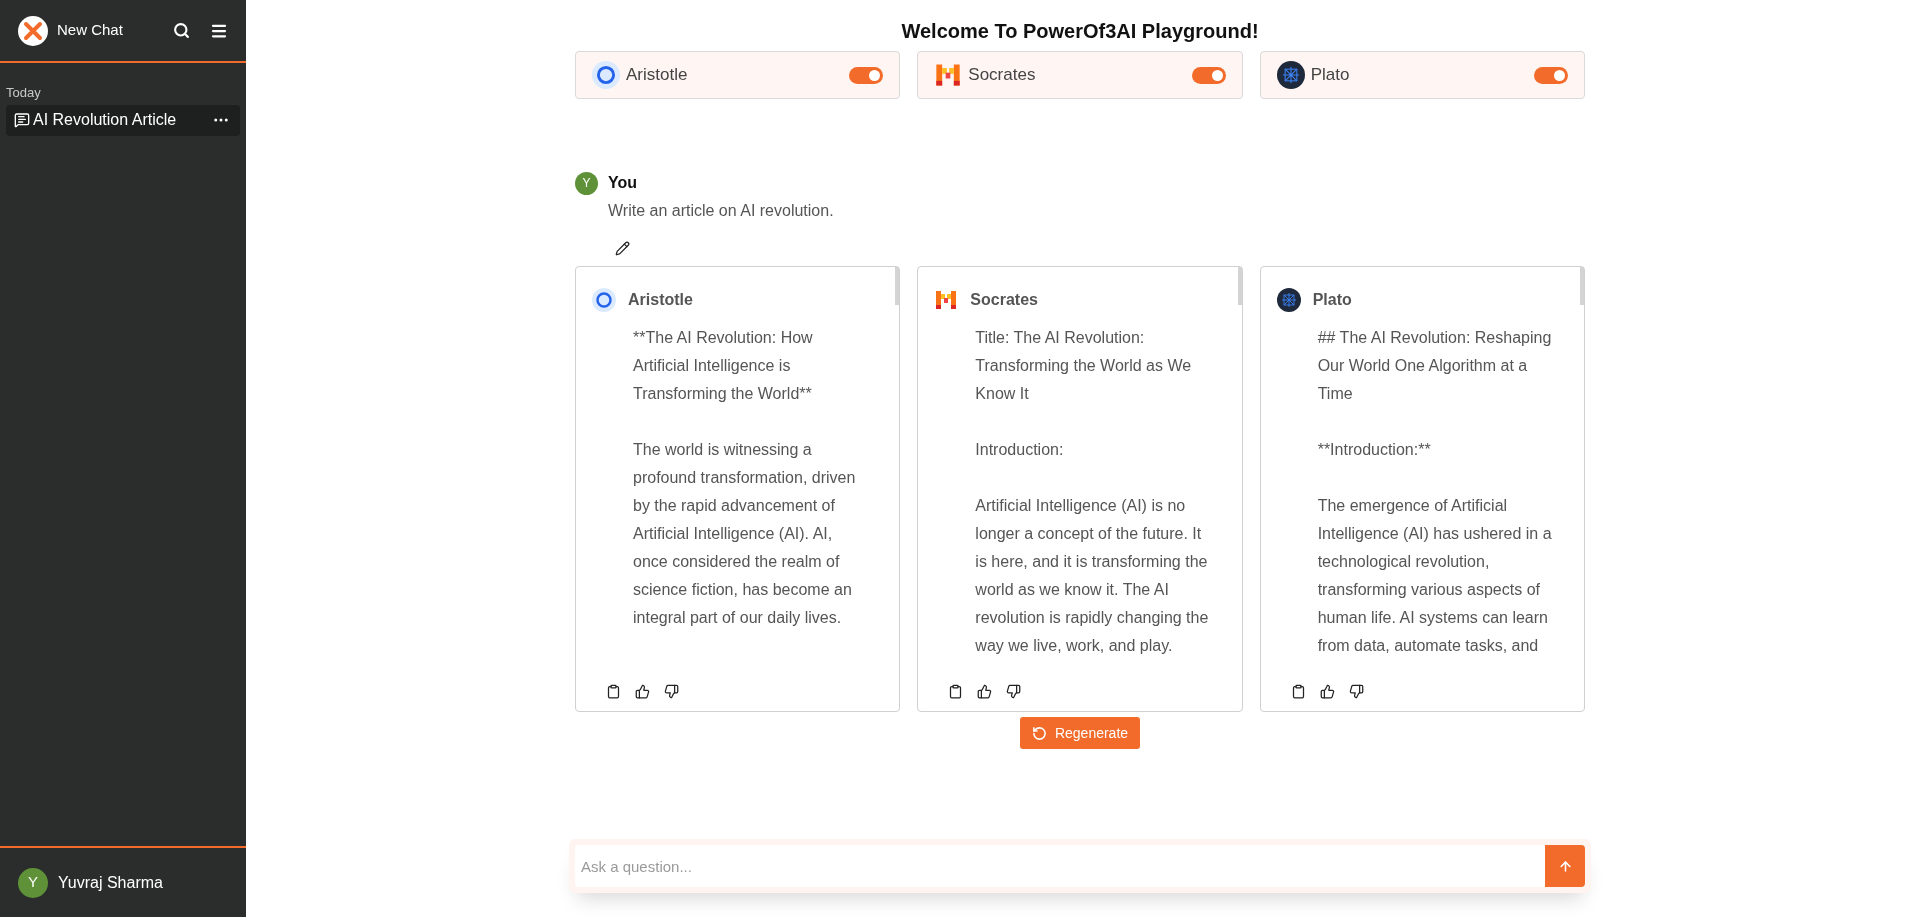 Image resolution: width=1914 pixels, height=917 pixels. What do you see at coordinates (1020, 450) in the screenshot?
I see `response-paragraph: Introduction:` at bounding box center [1020, 450].